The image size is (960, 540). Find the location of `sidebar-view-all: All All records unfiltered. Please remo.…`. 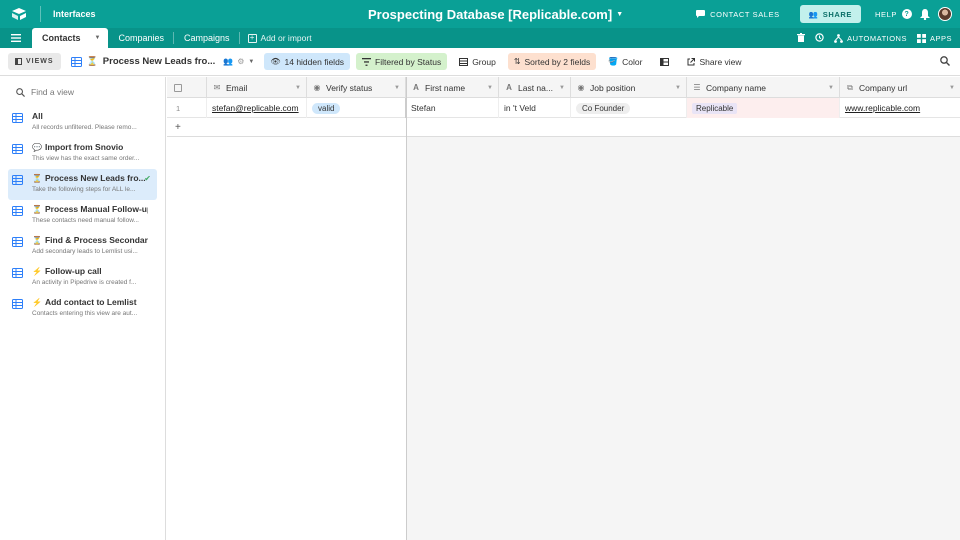

sidebar-view-all: All All records unfiltered. Please remo.… is located at coordinates (82, 122).